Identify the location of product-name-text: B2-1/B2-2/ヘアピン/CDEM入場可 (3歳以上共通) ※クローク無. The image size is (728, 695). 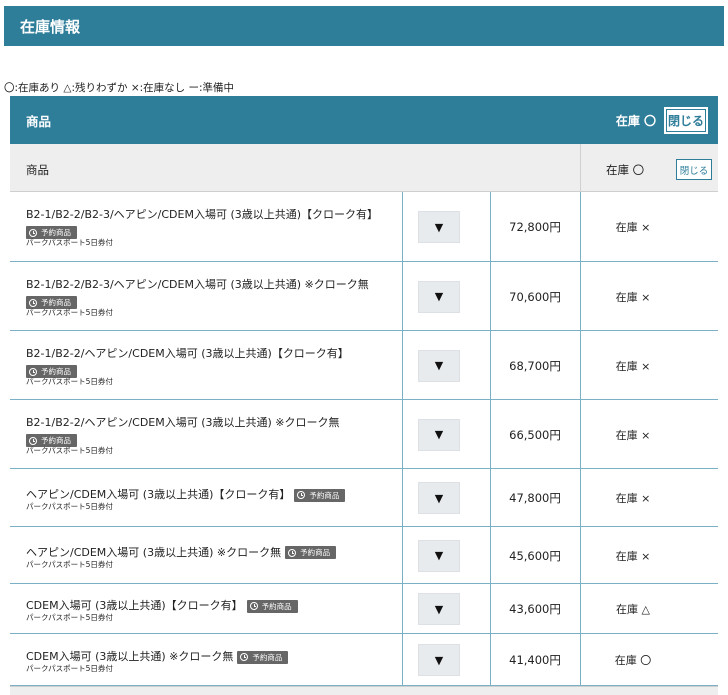
(183, 422).